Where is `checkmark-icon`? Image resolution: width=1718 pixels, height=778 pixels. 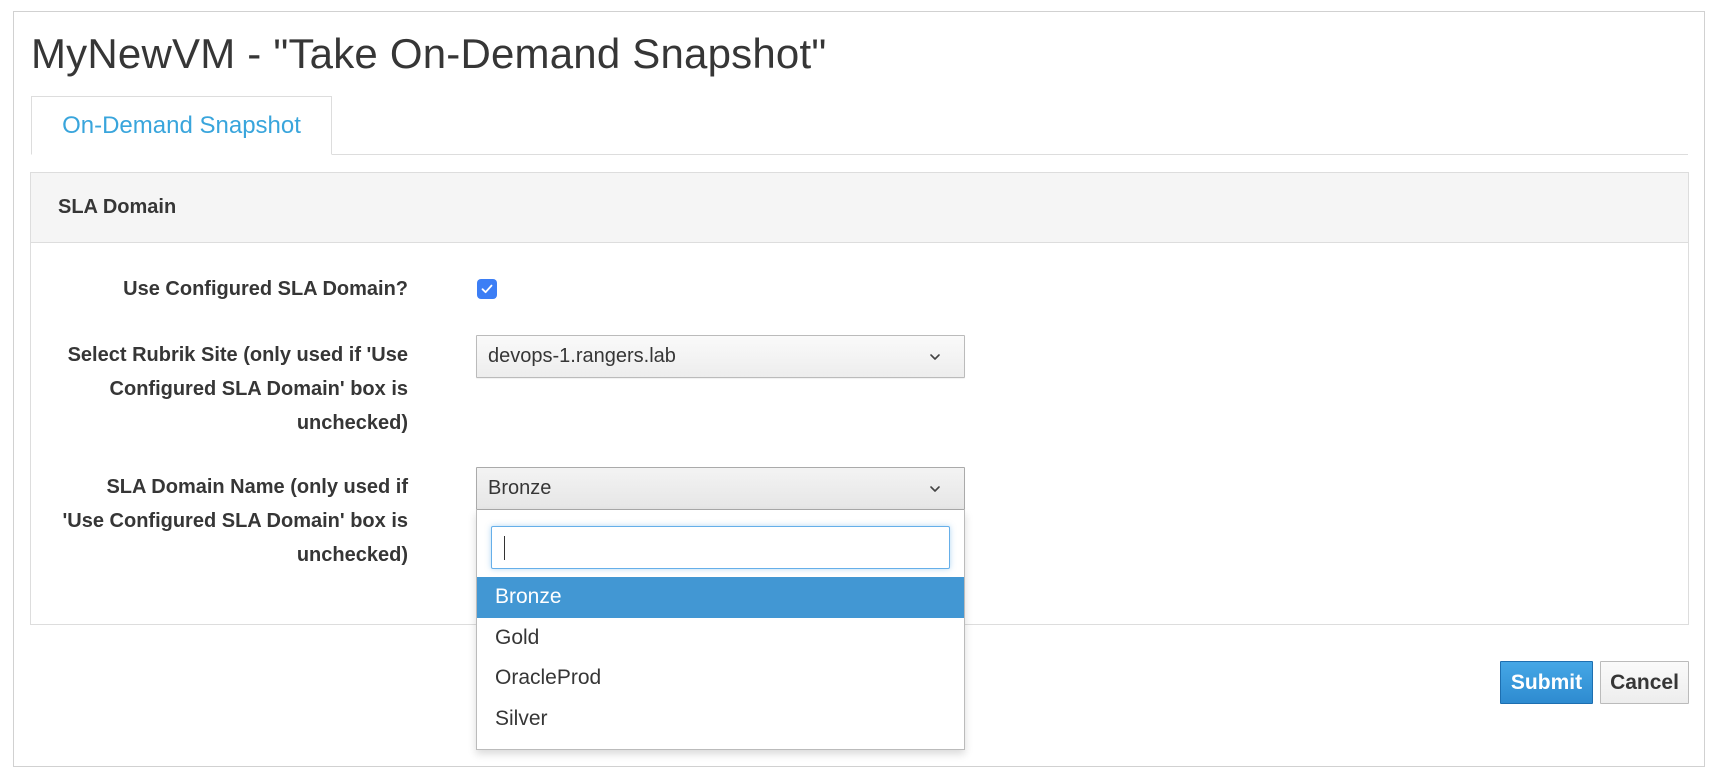 checkmark-icon is located at coordinates (487, 289).